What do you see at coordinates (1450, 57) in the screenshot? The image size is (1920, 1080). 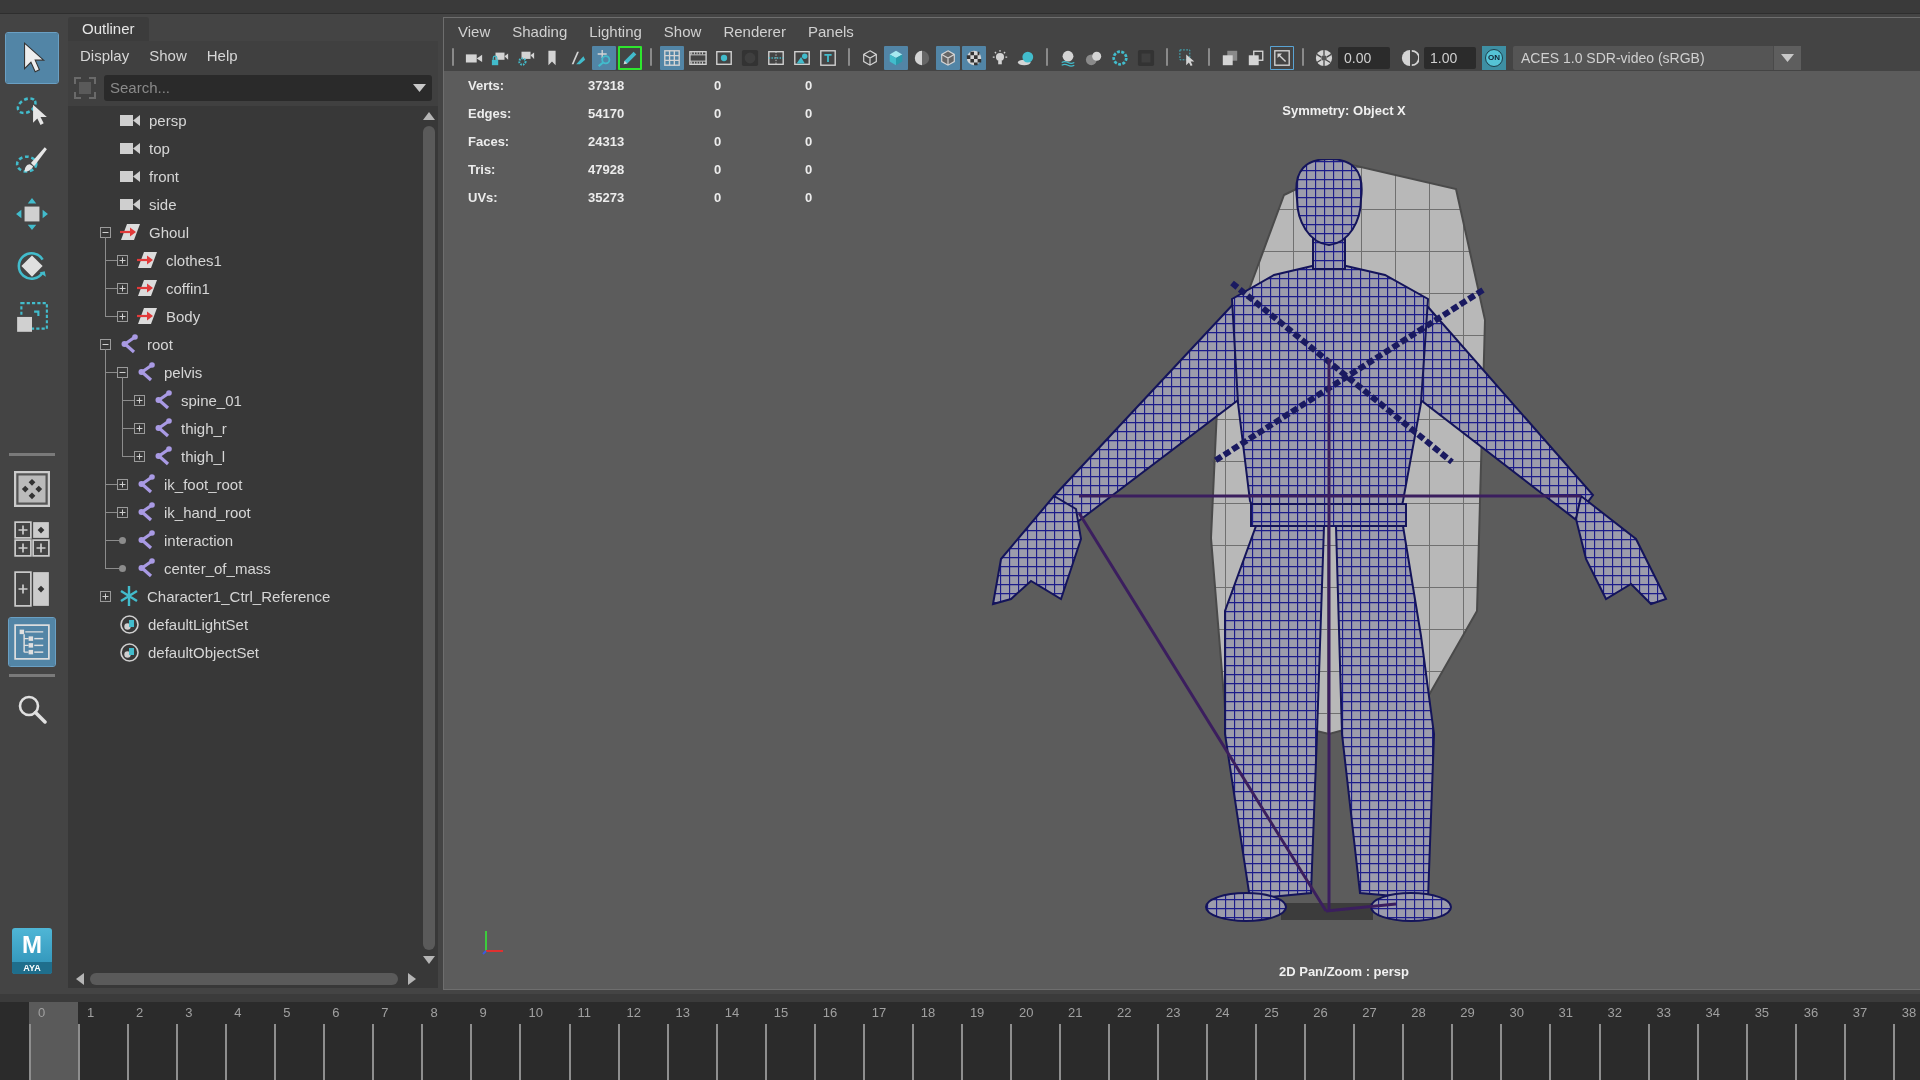 I see `gamma-field: 1.00` at bounding box center [1450, 57].